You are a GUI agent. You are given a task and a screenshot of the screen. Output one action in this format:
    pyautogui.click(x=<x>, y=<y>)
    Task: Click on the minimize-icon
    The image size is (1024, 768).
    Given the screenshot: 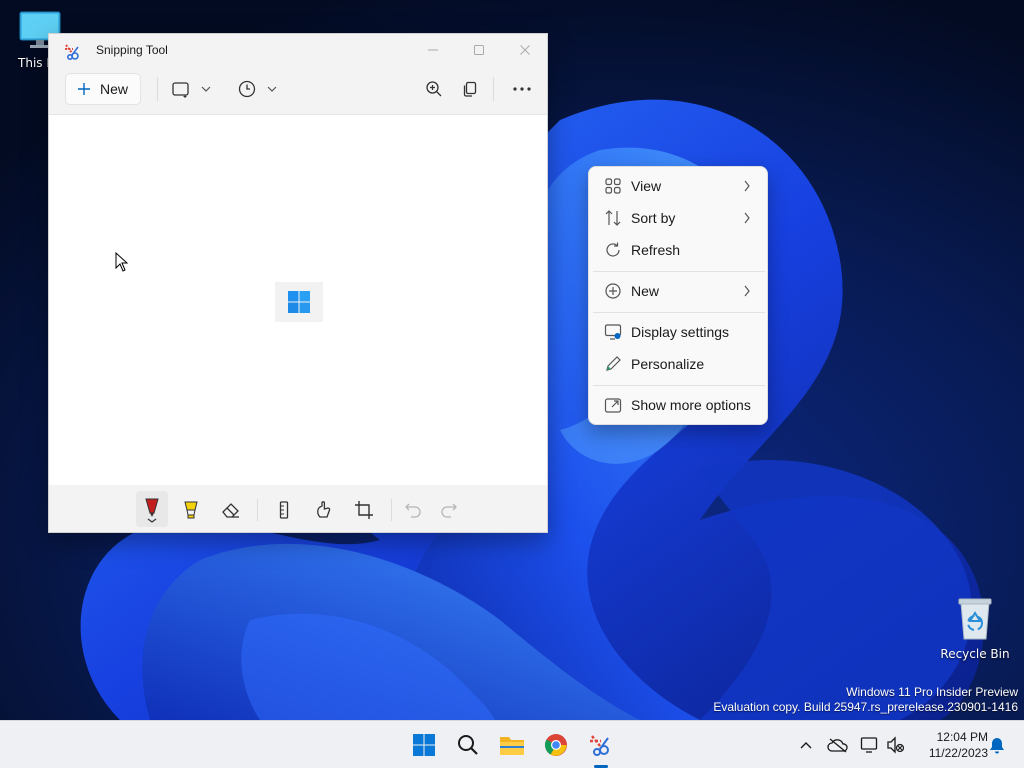 What is the action you would take?
    pyautogui.click(x=433, y=50)
    